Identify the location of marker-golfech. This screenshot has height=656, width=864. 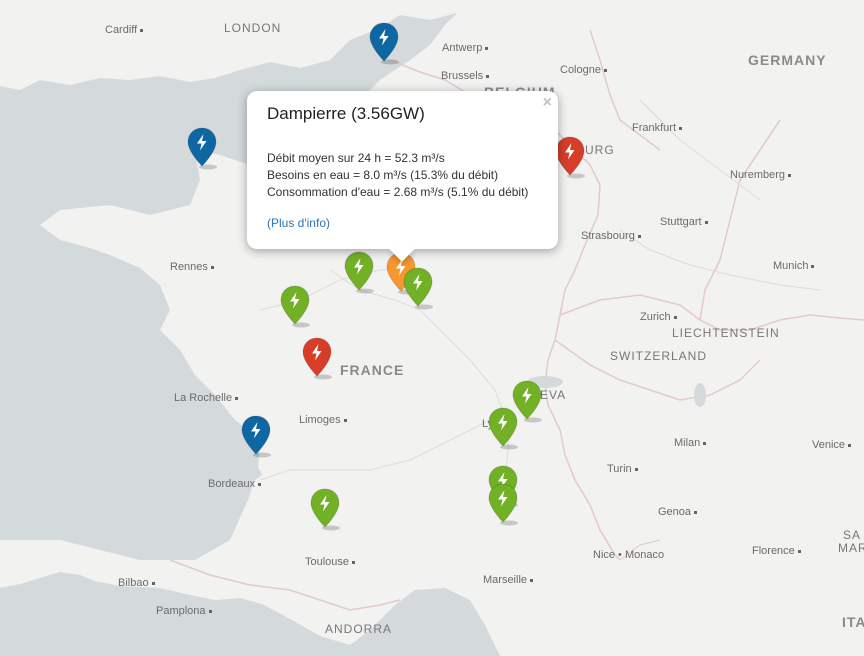
(325, 509).